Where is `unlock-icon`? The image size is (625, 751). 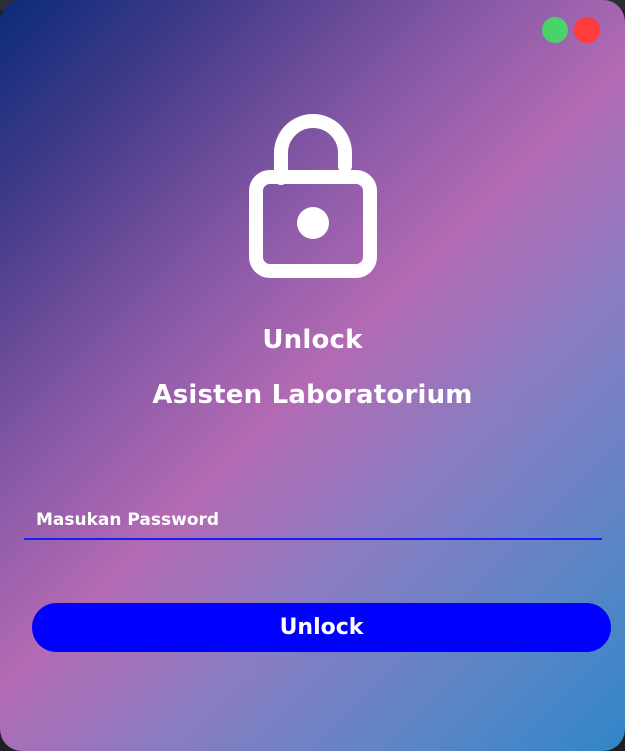
unlock-icon is located at coordinates (313, 196).